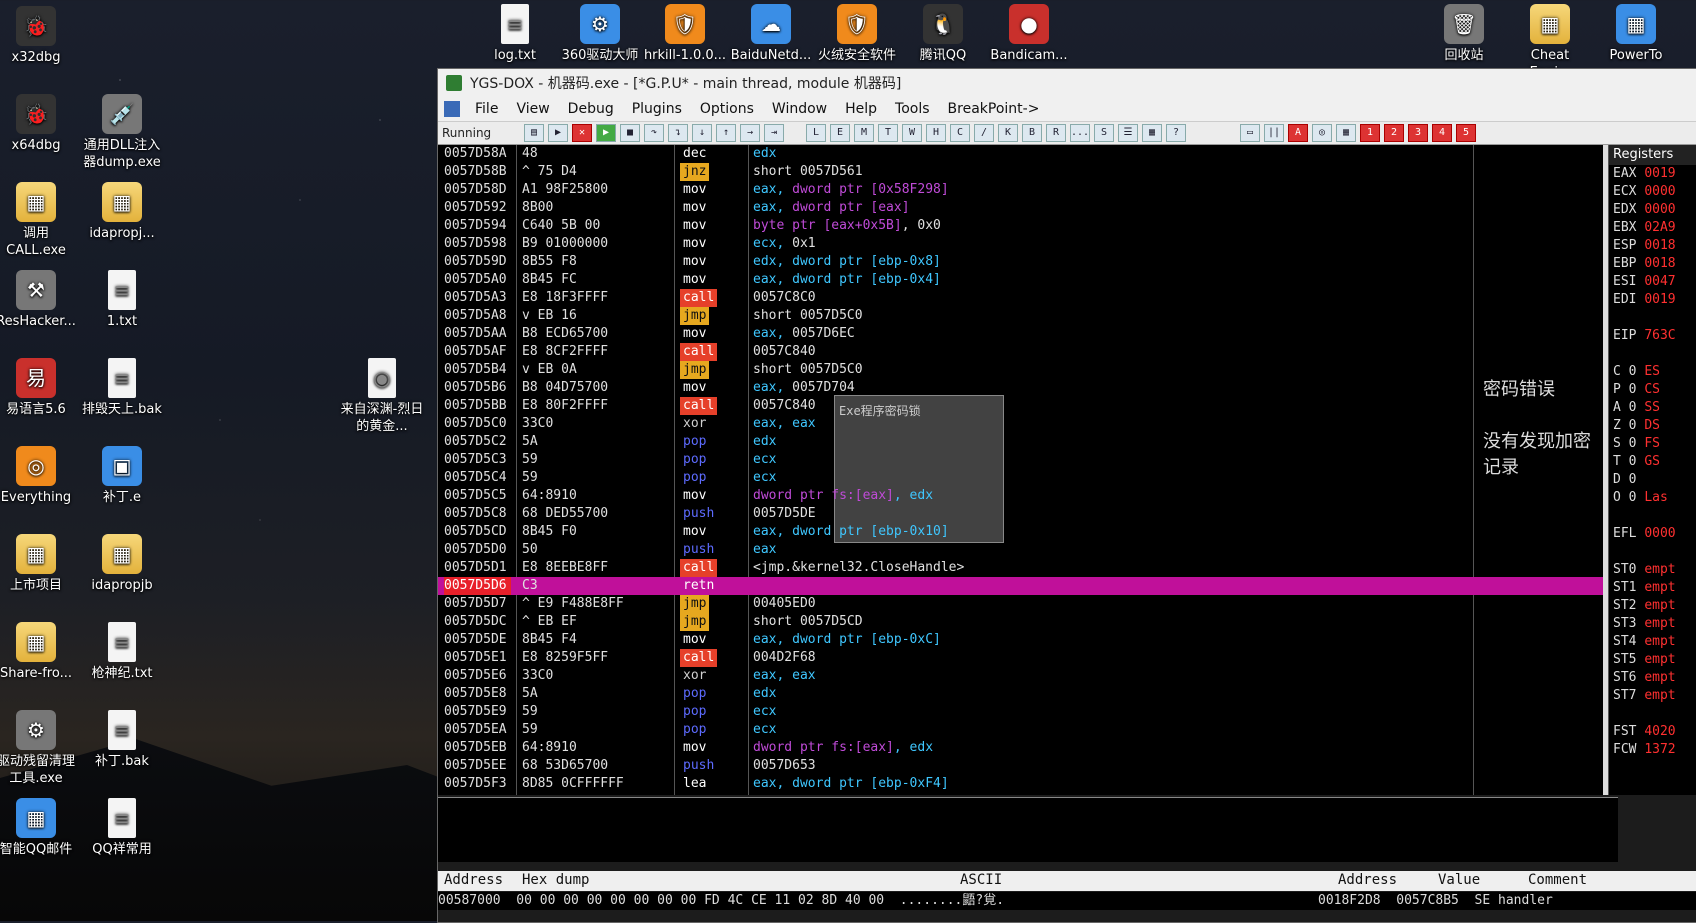 Image resolution: width=1696 pixels, height=923 pixels. I want to click on disasm-row: 0057D5A8 v EB 16 jmp short 0057D5C0, so click(1020, 316).